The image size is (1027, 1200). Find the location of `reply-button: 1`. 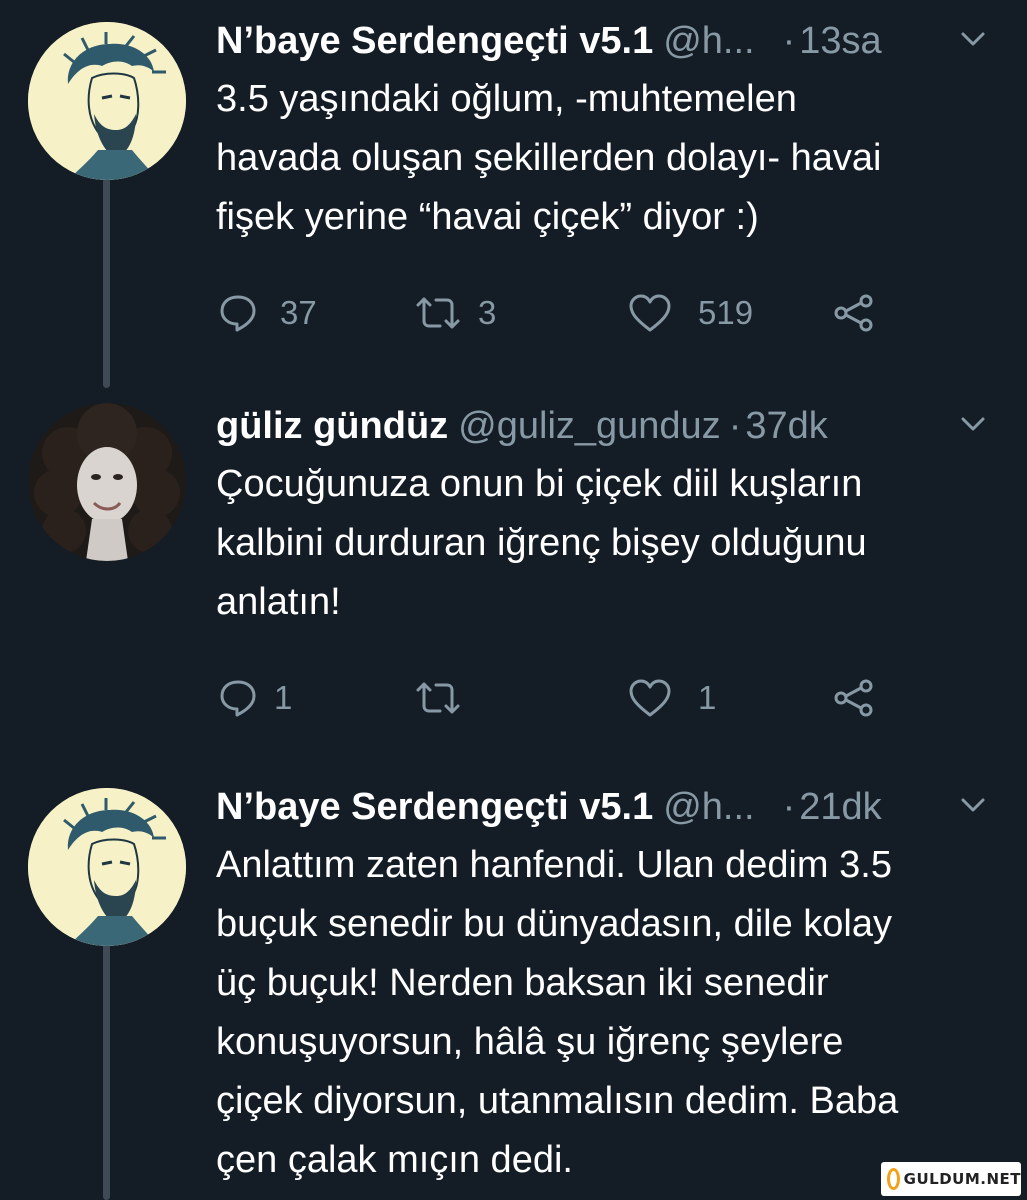

reply-button: 1 is located at coordinates (255, 698).